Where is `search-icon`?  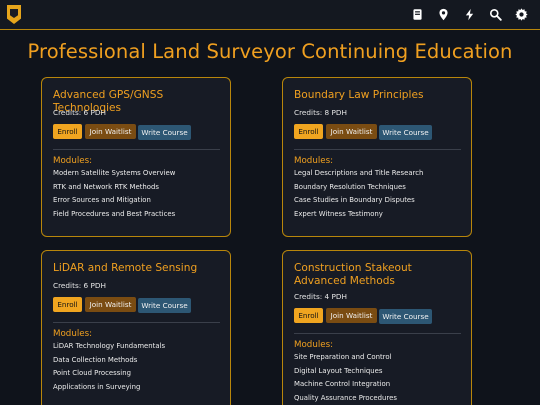
search-icon is located at coordinates (495, 14).